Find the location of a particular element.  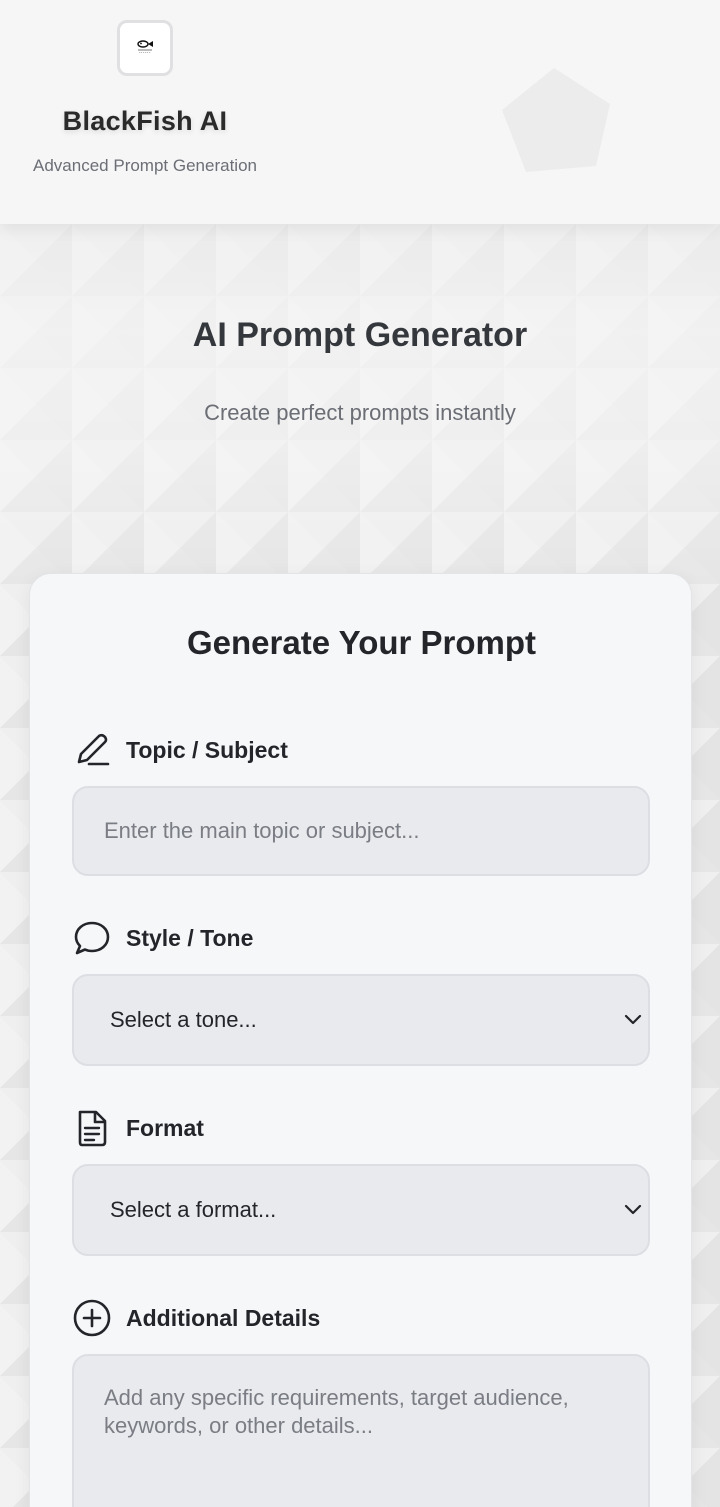

fish-logo-icon is located at coordinates (145, 46).